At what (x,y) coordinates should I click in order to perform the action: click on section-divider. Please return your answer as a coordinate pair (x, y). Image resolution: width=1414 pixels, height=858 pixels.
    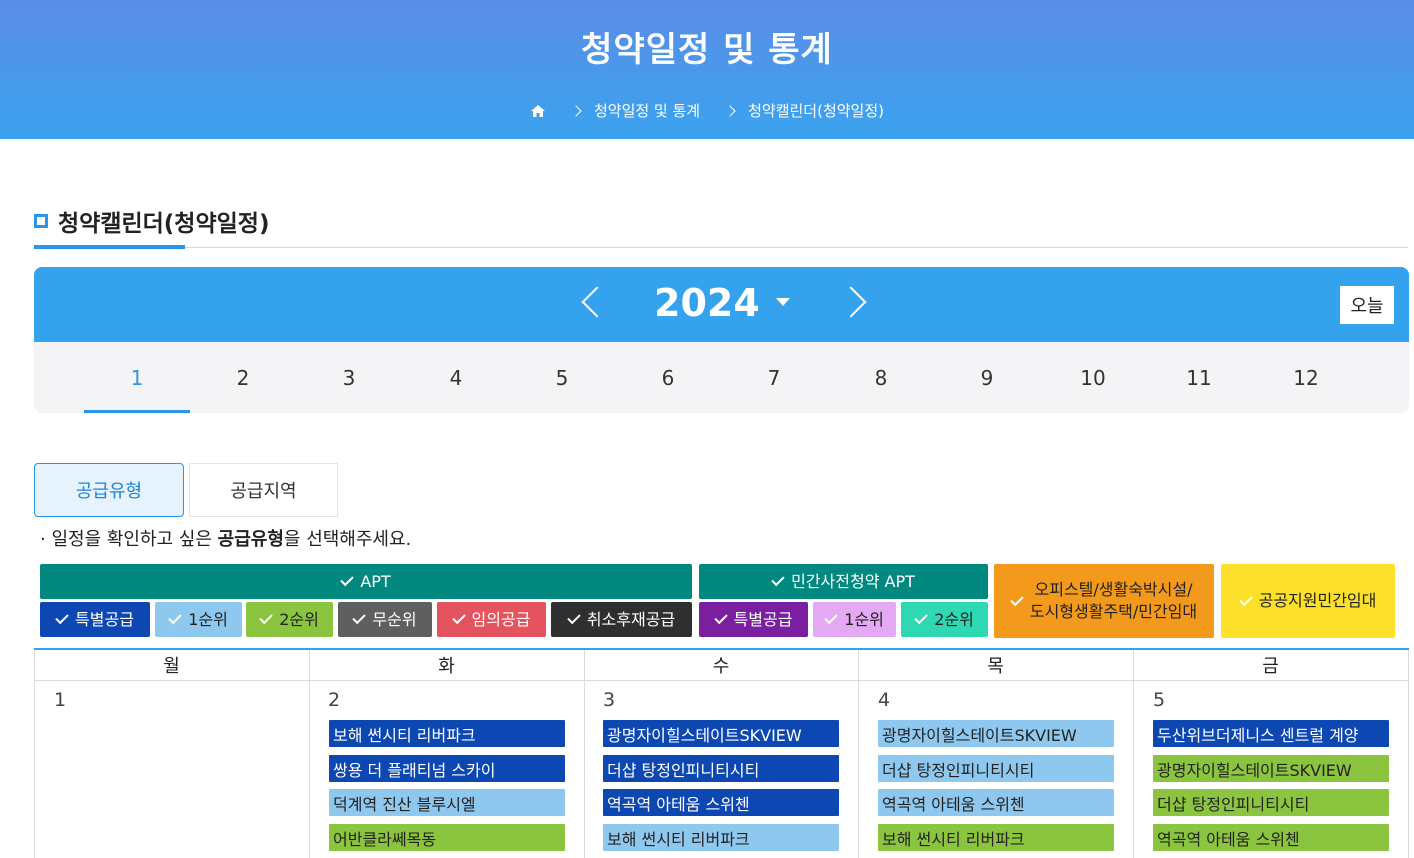
    Looking at the image, I should click on (721, 247).